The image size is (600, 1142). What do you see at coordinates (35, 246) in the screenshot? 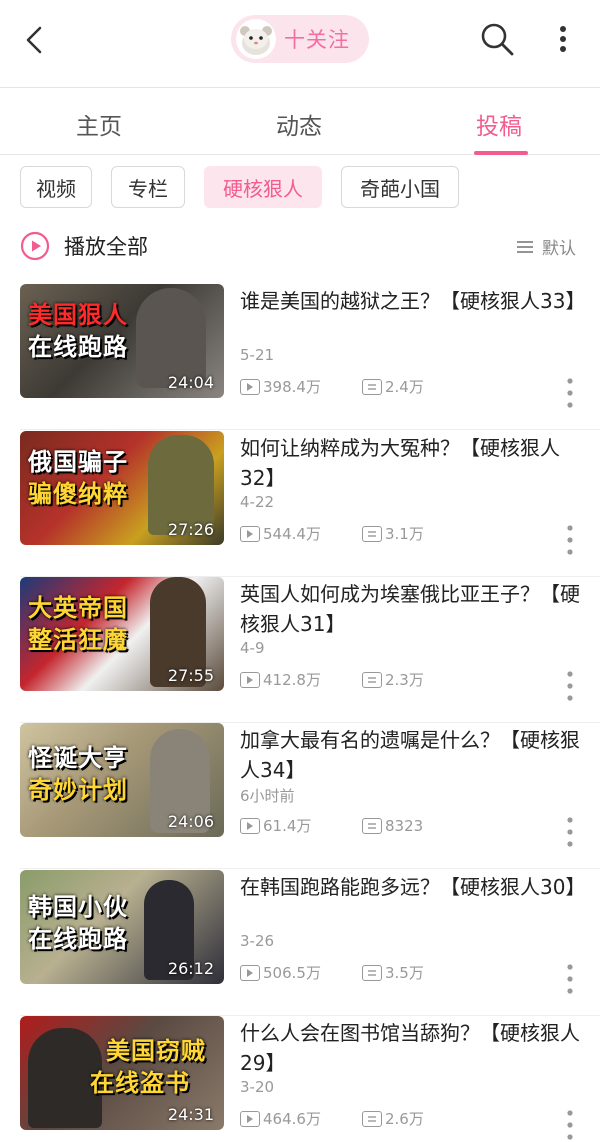
I see `play-circle-icon` at bounding box center [35, 246].